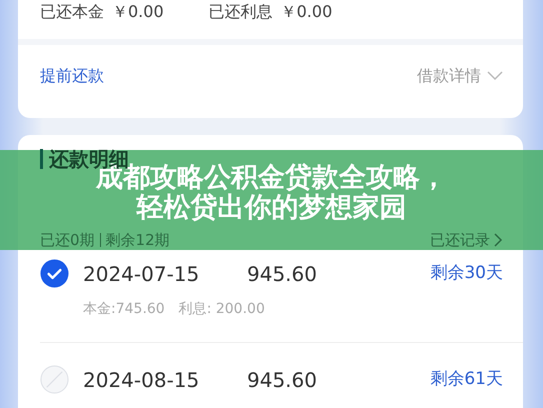 This screenshot has height=408, width=543. What do you see at coordinates (495, 76) in the screenshot?
I see `chevron-down-icon` at bounding box center [495, 76].